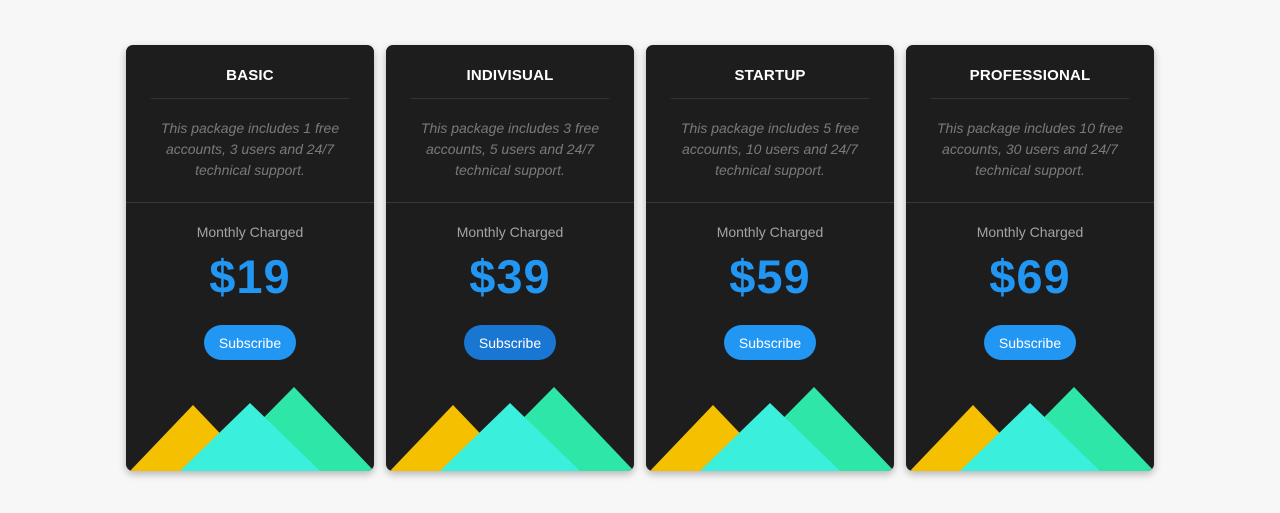 This screenshot has height=513, width=1280. Describe the element at coordinates (770, 75) in the screenshot. I see `plan-title: STARTUP` at that location.